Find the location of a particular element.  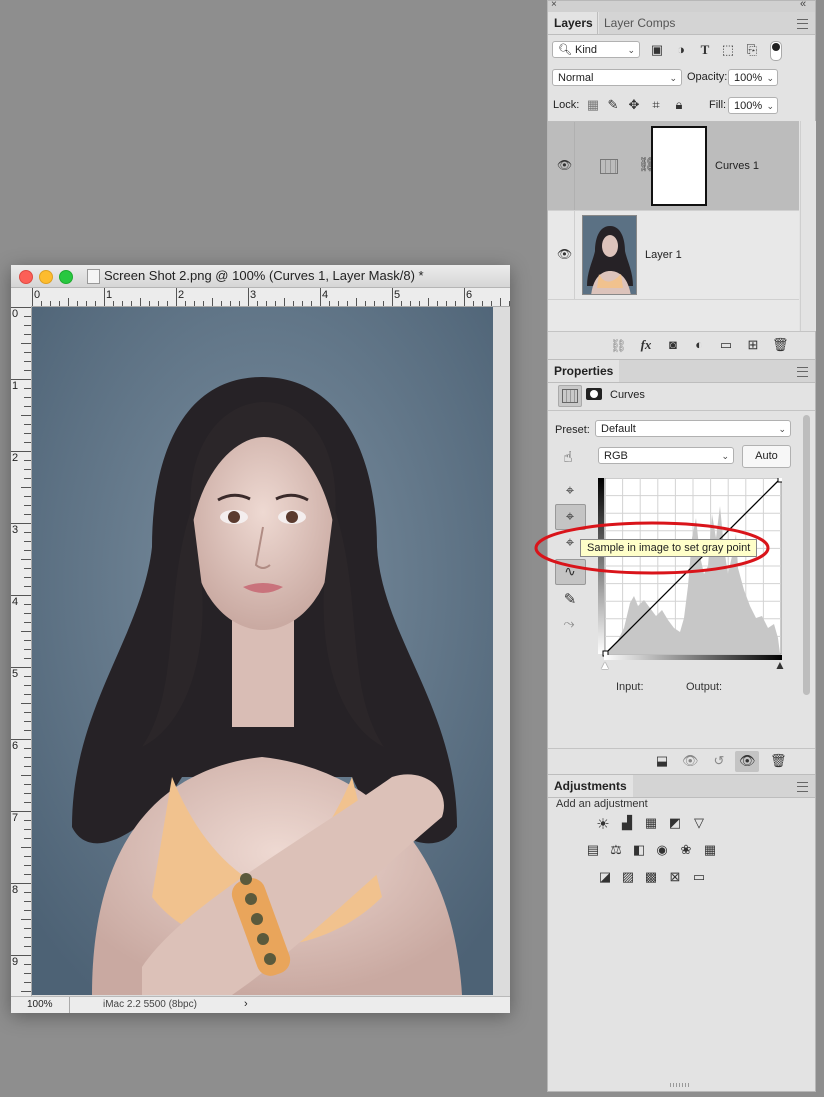

layer-name: Layer 1 is located at coordinates (663, 255).